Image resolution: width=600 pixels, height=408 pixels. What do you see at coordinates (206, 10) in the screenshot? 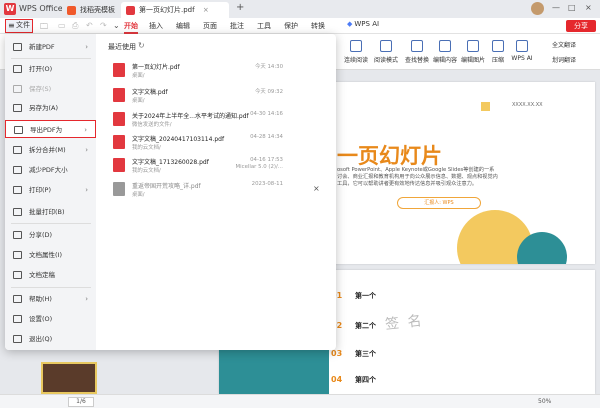
I see `close-tab-icon: ×` at bounding box center [206, 10].